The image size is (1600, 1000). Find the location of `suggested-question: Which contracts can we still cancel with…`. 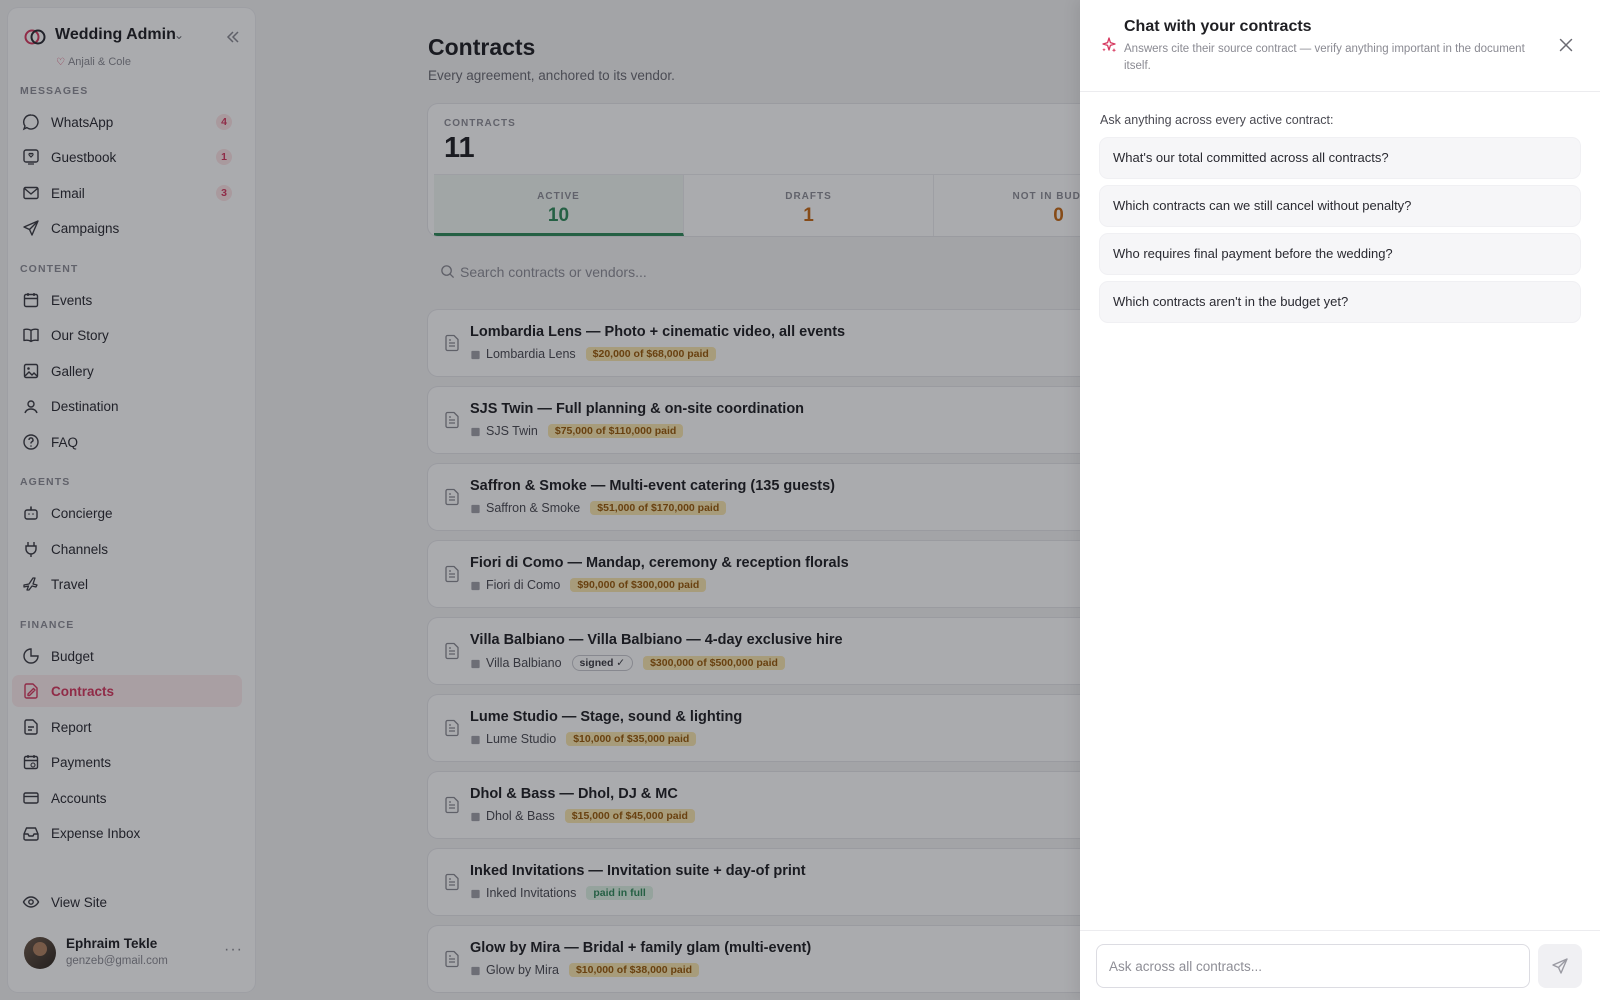

suggested-question: Which contracts can we still cancel with… is located at coordinates (1340, 206).